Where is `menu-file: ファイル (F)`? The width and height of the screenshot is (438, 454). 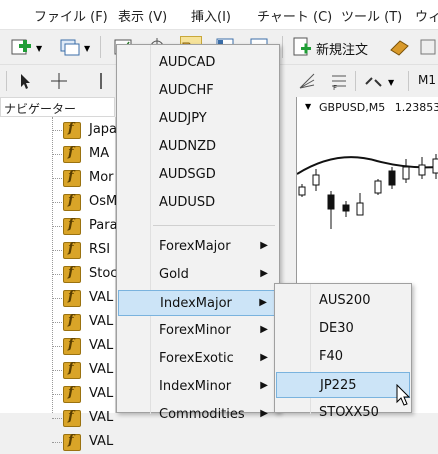 menu-file: ファイル (F) is located at coordinates (71, 15).